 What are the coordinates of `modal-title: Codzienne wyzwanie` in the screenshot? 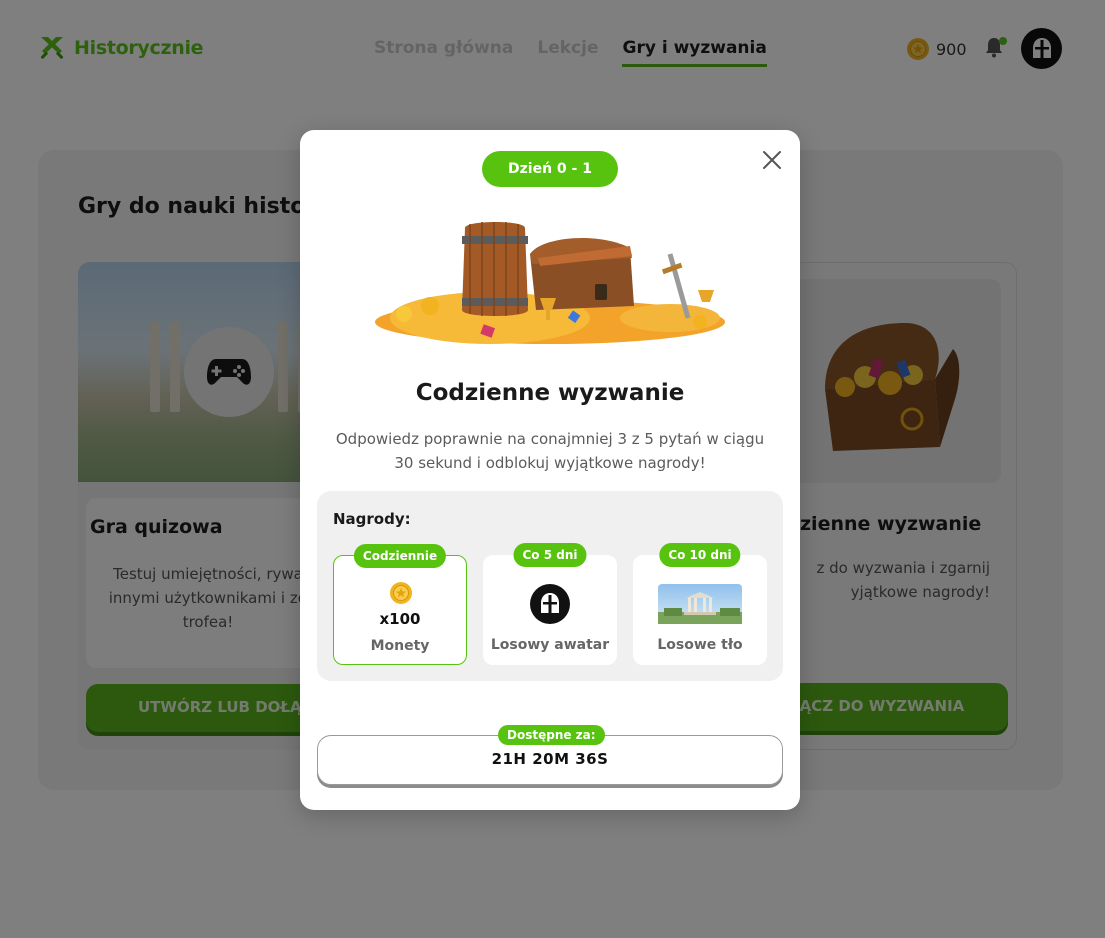 It's located at (550, 393).